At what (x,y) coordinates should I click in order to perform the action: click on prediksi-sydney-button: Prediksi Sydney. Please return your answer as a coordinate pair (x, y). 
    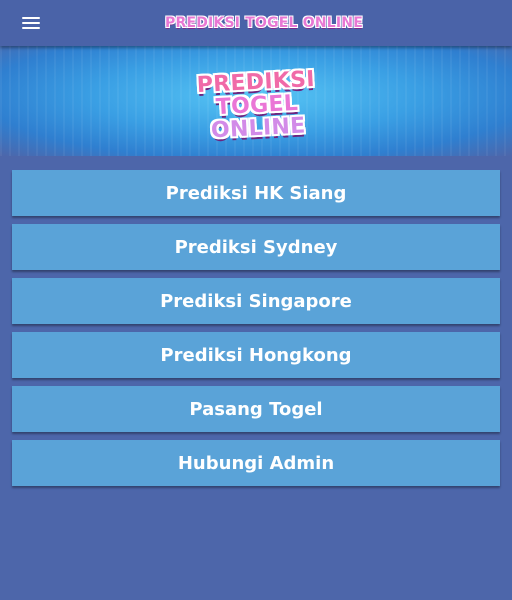
    Looking at the image, I should click on (256, 247).